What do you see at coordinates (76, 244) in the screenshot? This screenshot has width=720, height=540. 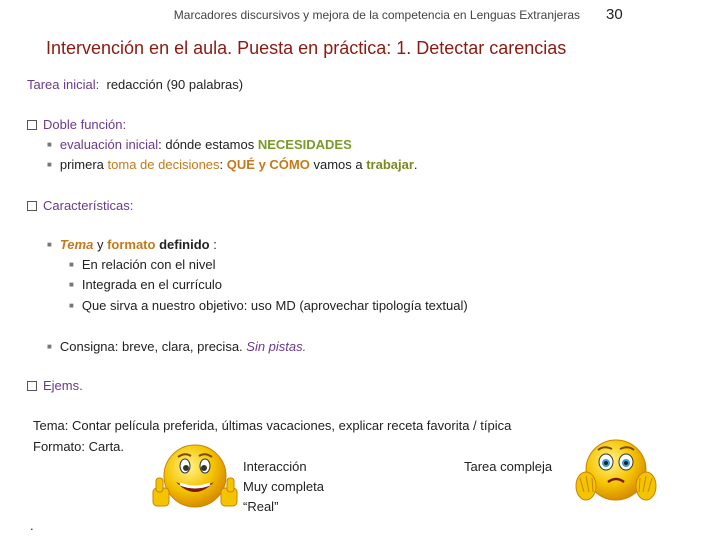 I see `tema-text: Tema` at bounding box center [76, 244].